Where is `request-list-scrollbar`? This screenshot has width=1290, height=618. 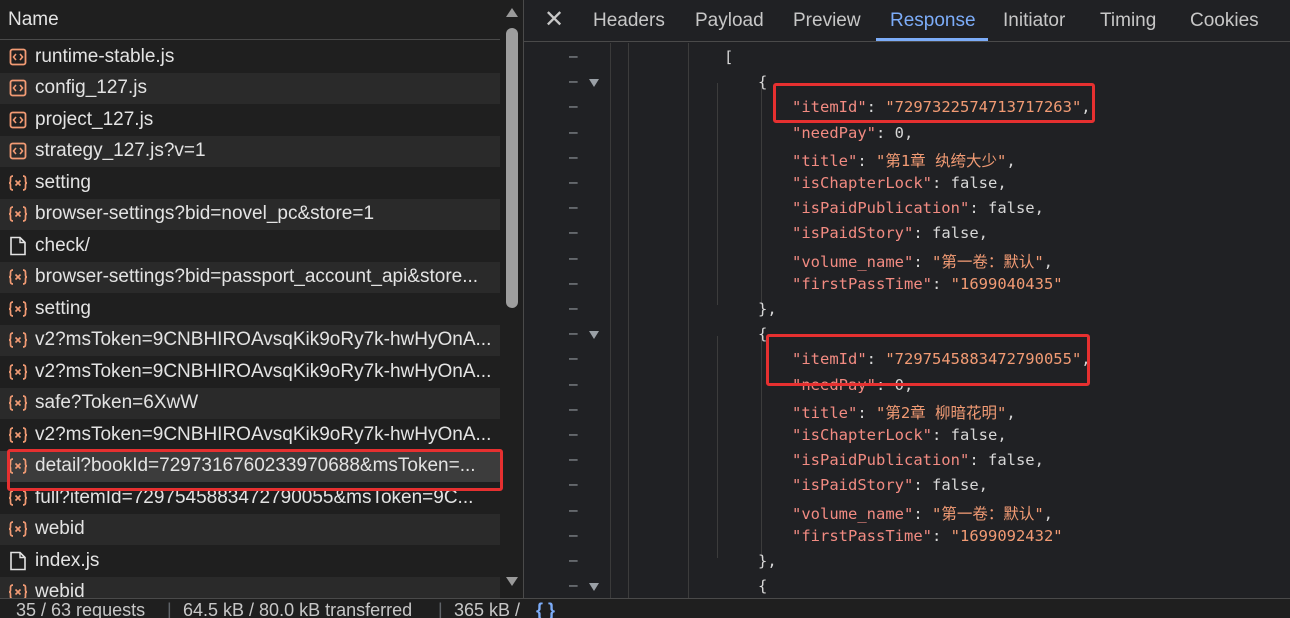
request-list-scrollbar is located at coordinates (512, 299).